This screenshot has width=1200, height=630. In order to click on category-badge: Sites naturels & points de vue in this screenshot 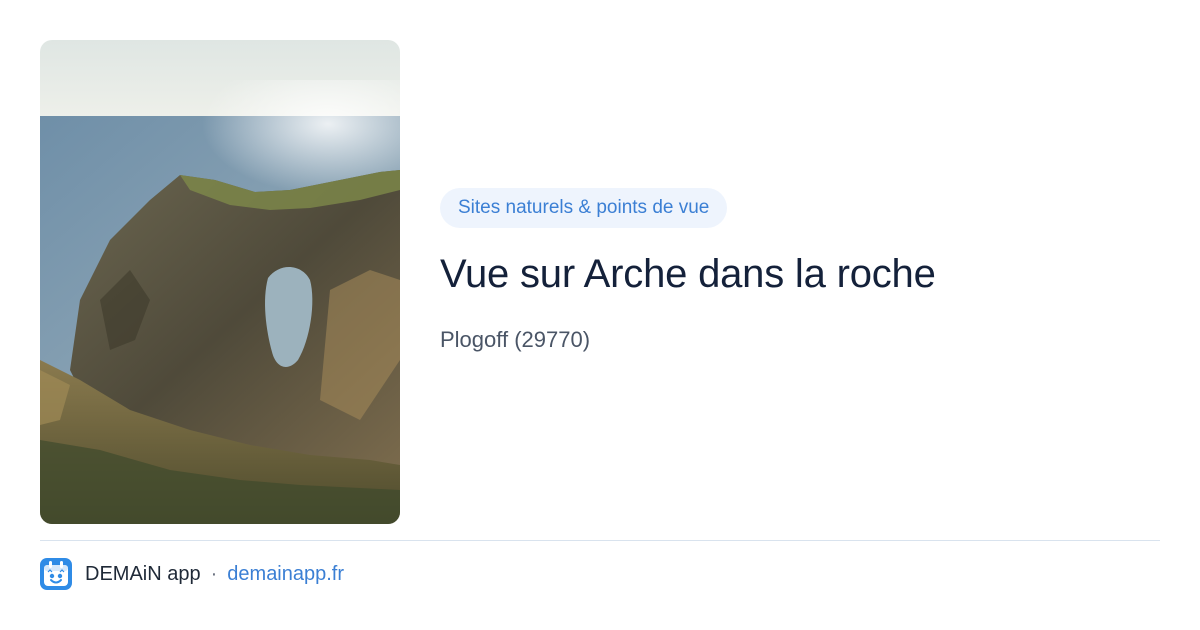, I will do `click(584, 208)`.